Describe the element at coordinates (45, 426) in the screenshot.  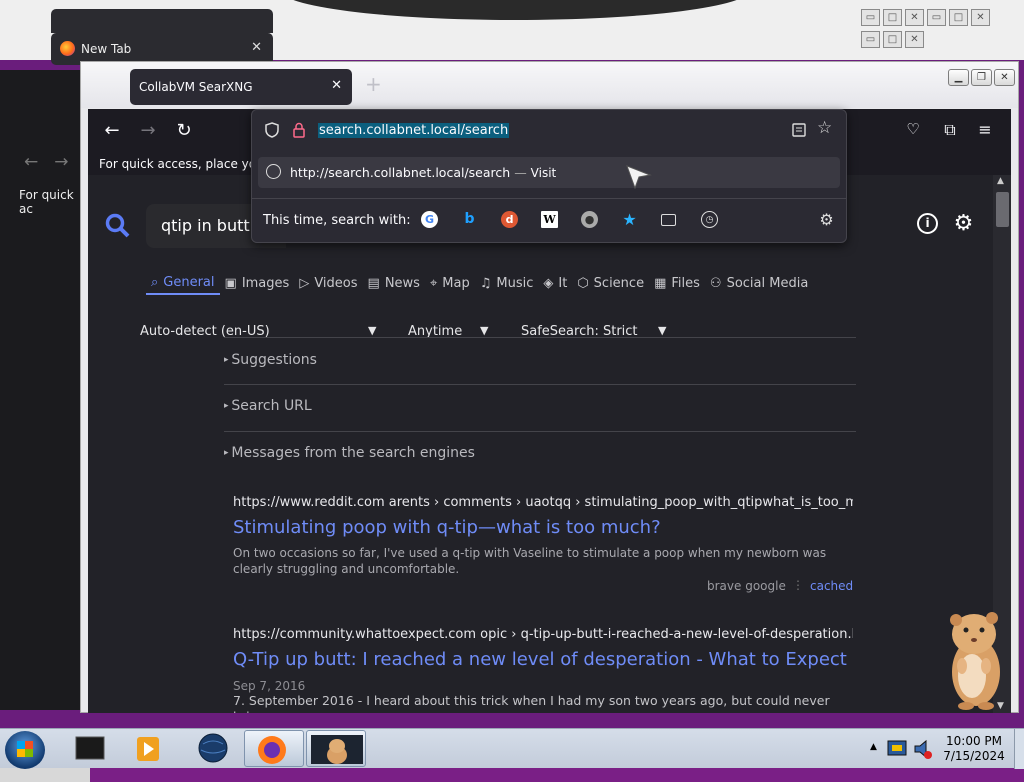
I see `background-browser-window: ←→ For quick ac Cł` at that location.